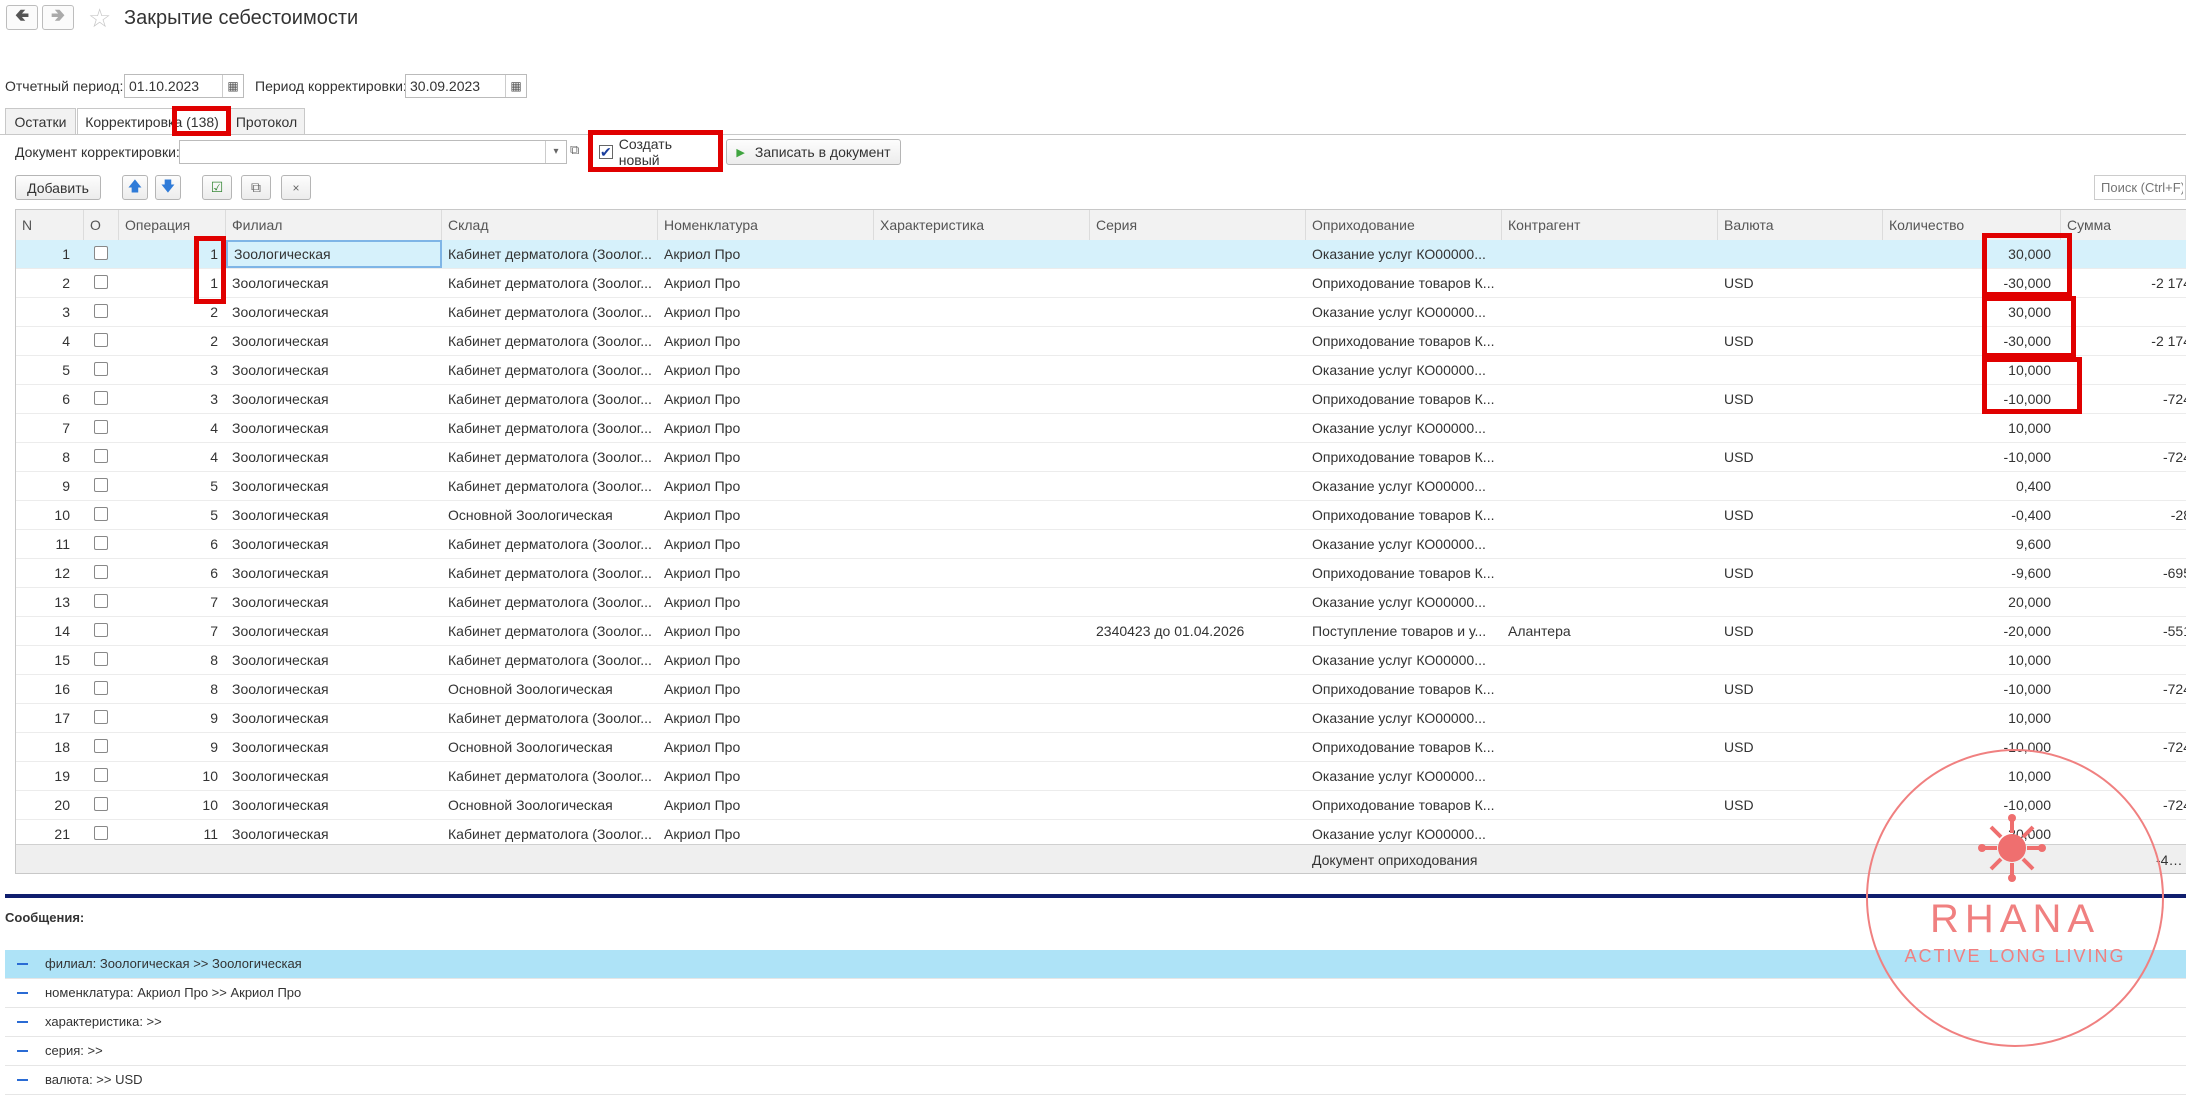 The height and width of the screenshot is (1095, 2186). What do you see at coordinates (50, 805) in the screenshot?
I see `cell-n: 20` at bounding box center [50, 805].